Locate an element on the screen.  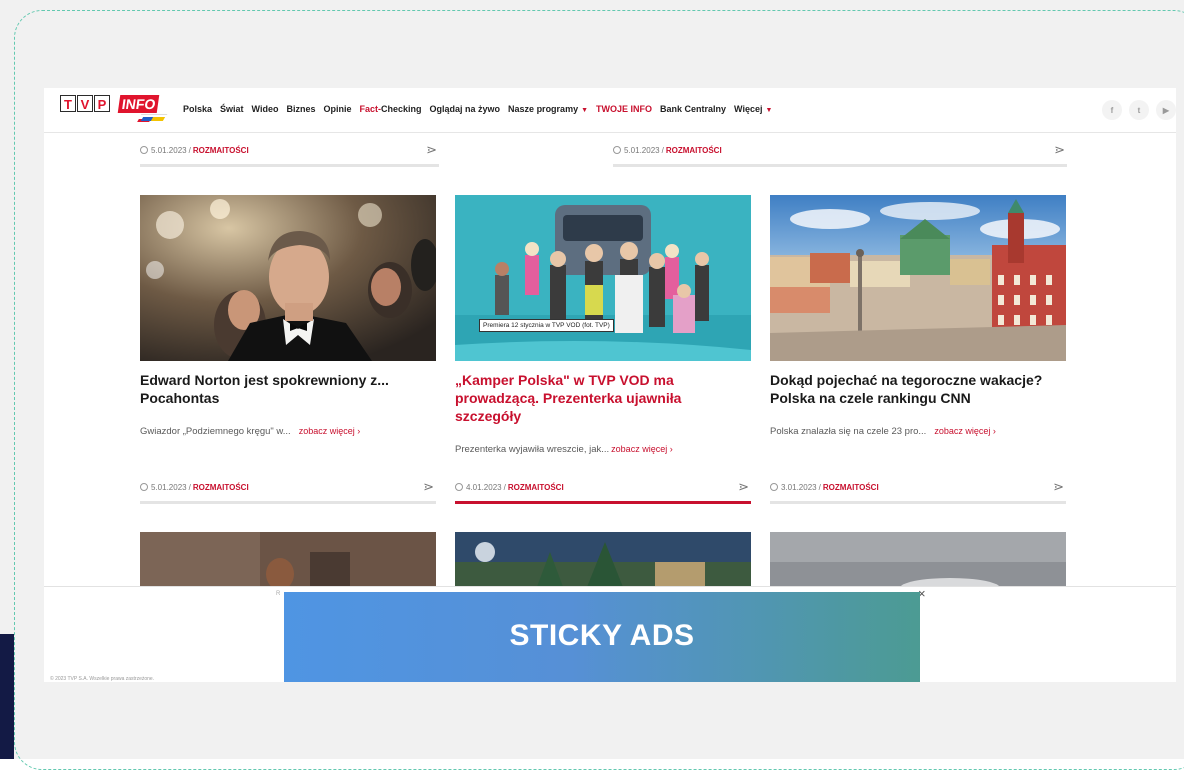
photo-car is located at coordinates (918, 562).